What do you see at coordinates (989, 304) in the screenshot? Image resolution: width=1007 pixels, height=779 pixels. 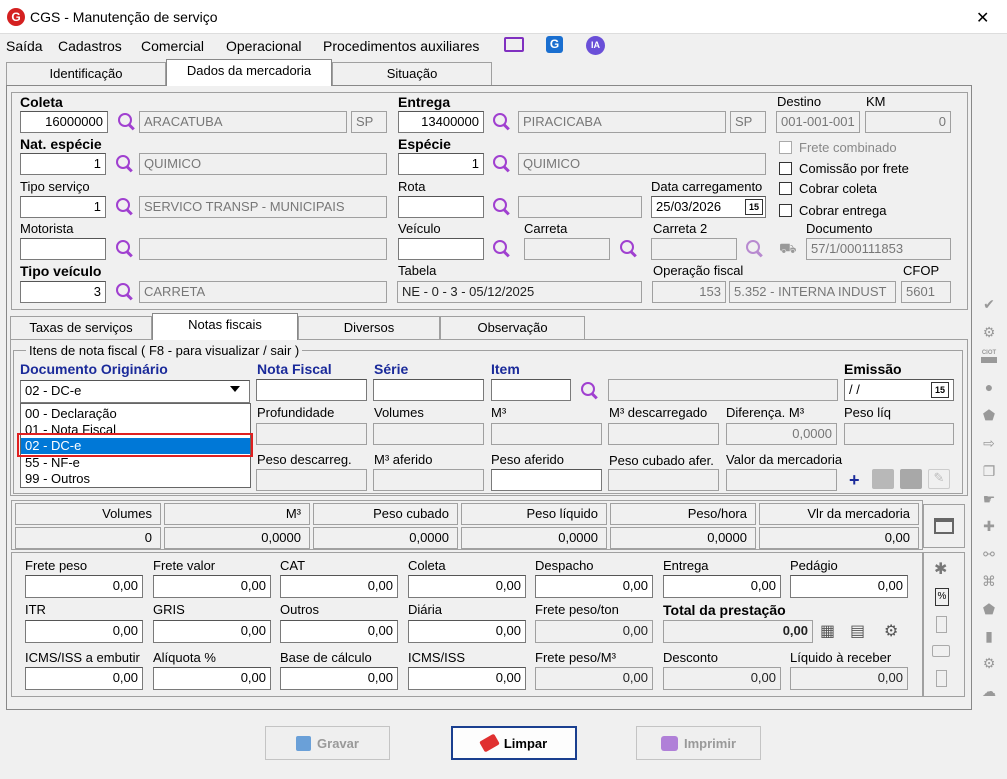 I see `check-icon: ✔` at bounding box center [989, 304].